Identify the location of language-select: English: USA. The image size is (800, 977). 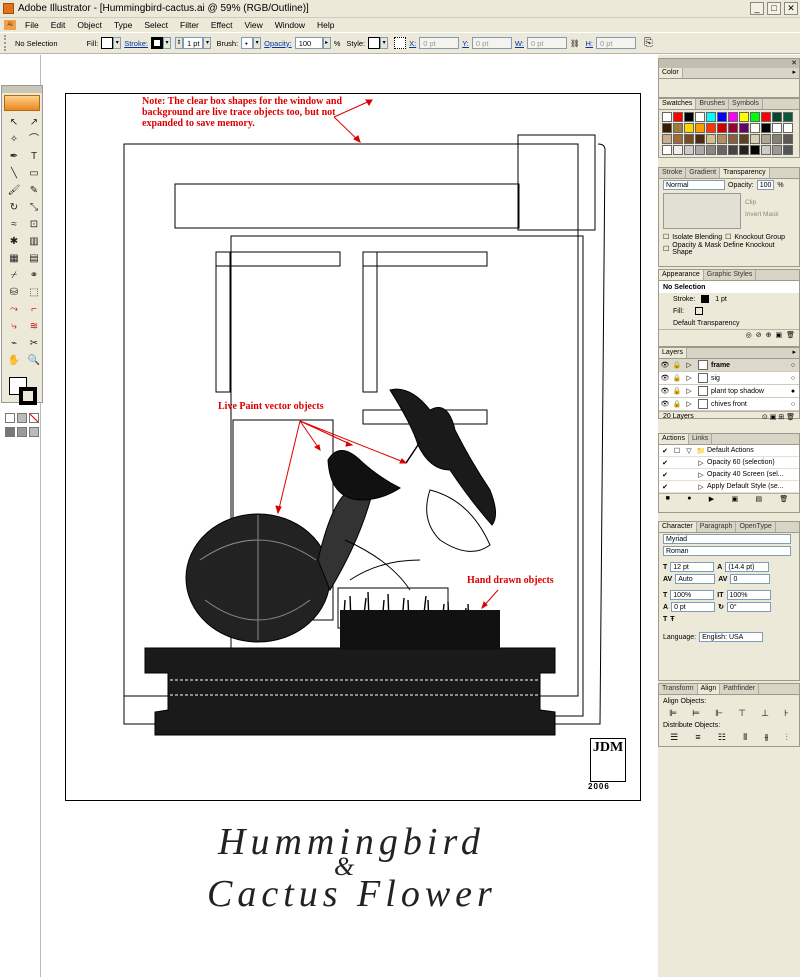
(731, 637).